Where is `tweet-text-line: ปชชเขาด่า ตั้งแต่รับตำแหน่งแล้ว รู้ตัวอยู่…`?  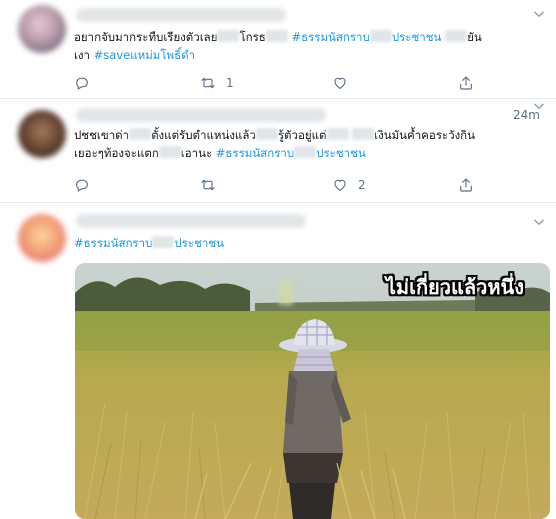 tweet-text-line: ปชชเขาด่า ตั้งแต่รับตำแหน่งแล้ว รู้ตัวอยู่… is located at coordinates (311, 135).